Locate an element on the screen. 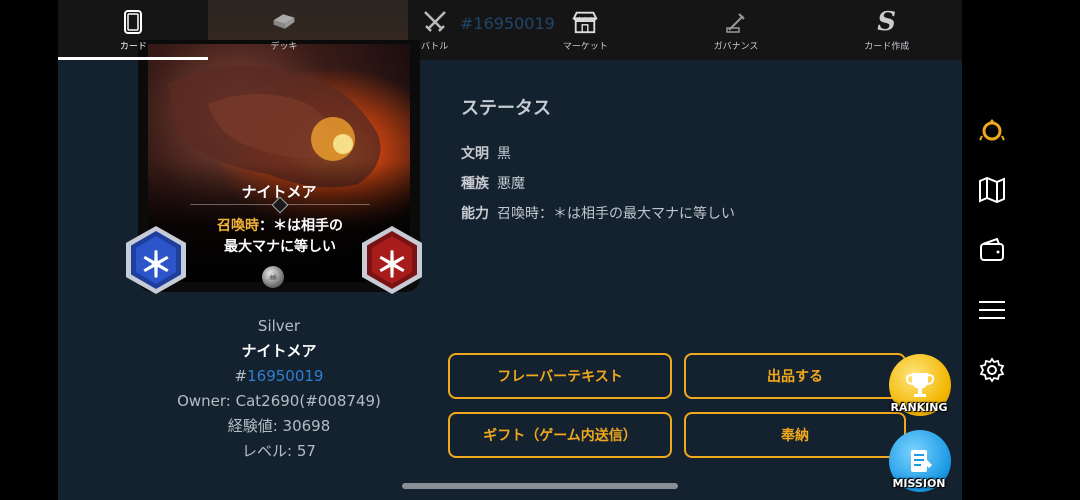  tab-deck: デッキ is located at coordinates (284, 30).